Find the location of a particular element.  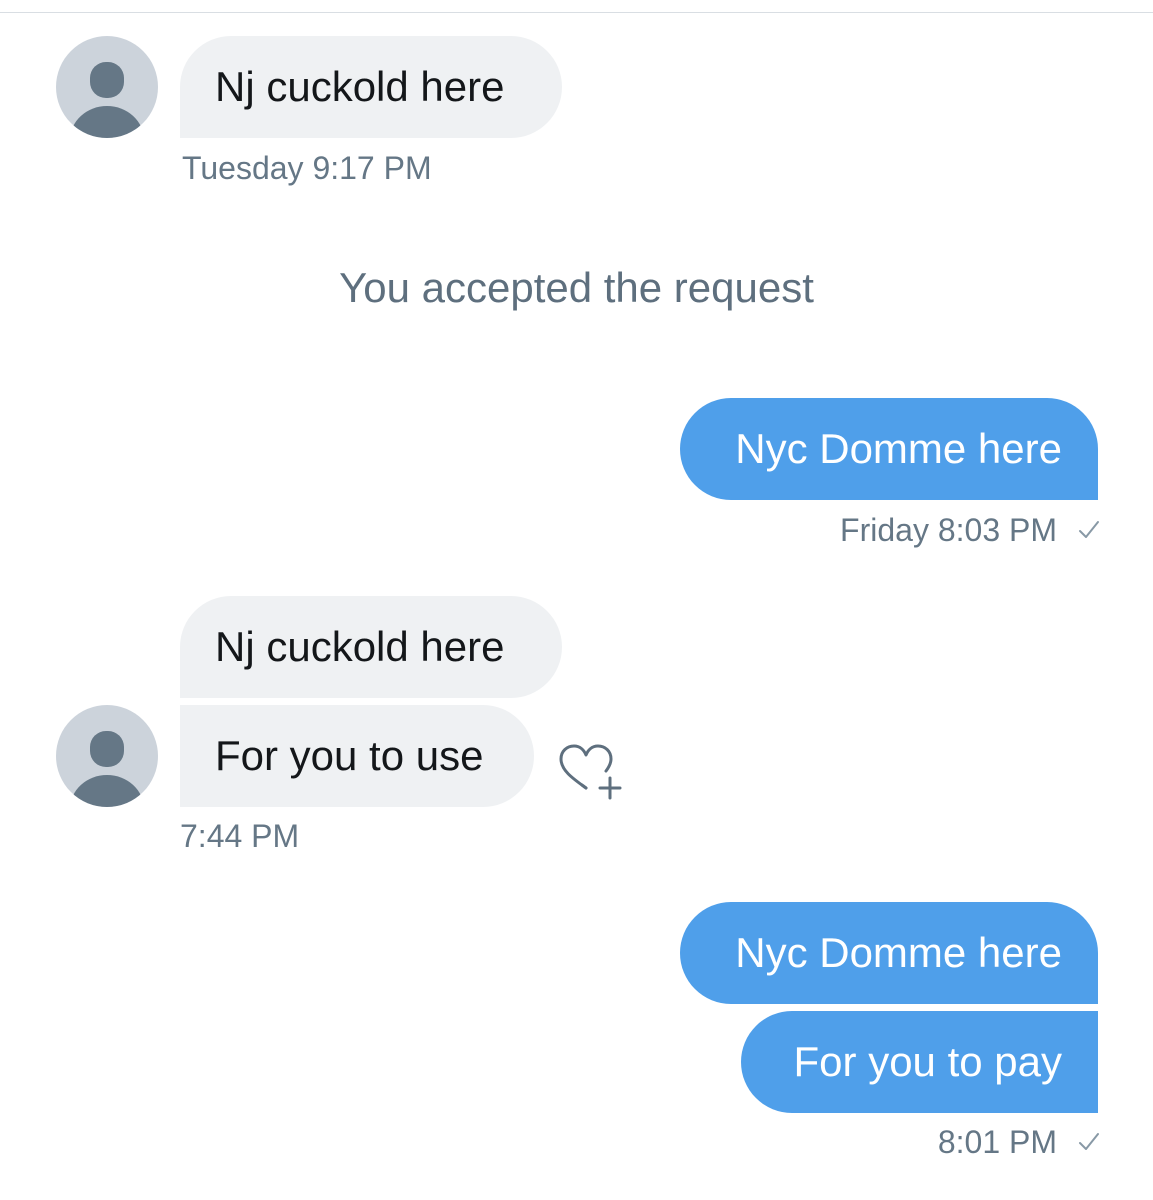

message-timestamp: 8:01 PM is located at coordinates (997, 1142).